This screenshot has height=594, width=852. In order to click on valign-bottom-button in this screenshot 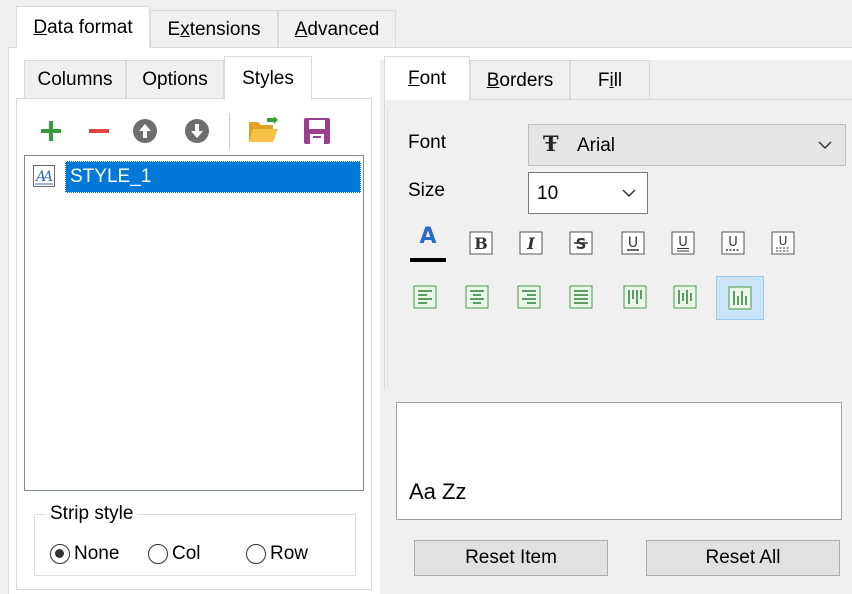, I will do `click(740, 298)`.